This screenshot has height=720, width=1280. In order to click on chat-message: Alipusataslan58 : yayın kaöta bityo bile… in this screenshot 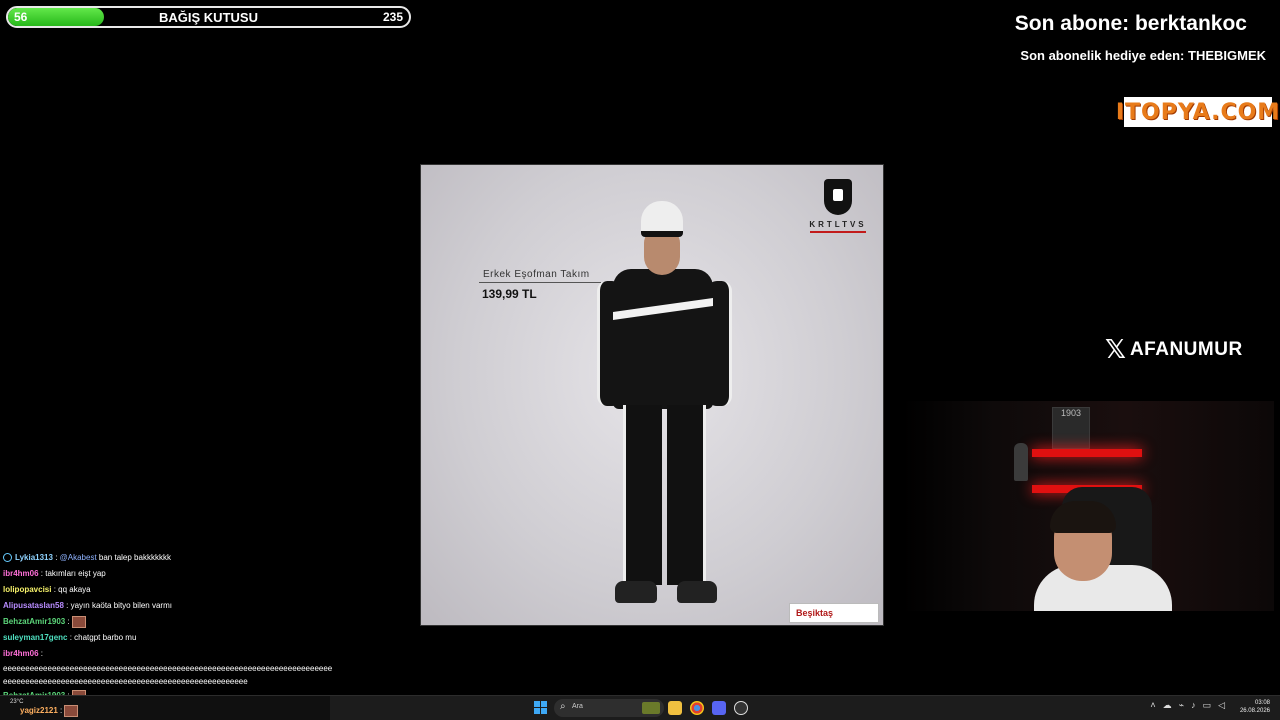, I will do `click(87, 605)`.